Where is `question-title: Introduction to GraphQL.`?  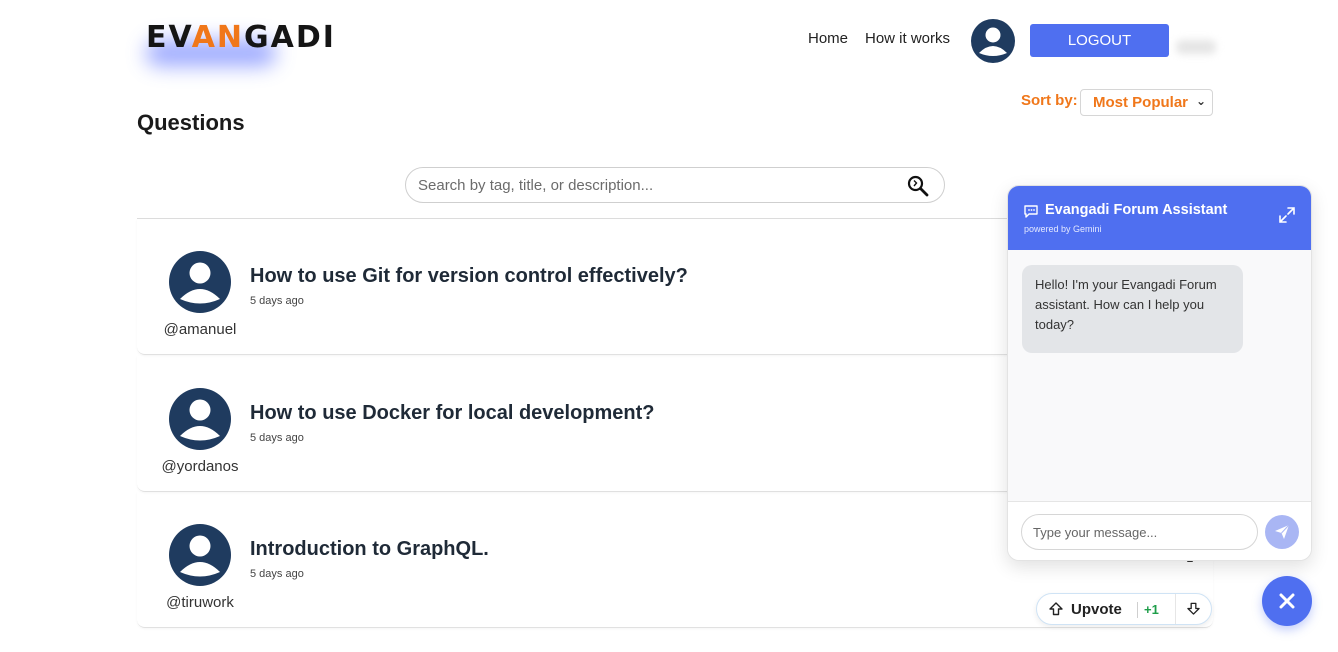 question-title: Introduction to GraphQL. is located at coordinates (369, 549).